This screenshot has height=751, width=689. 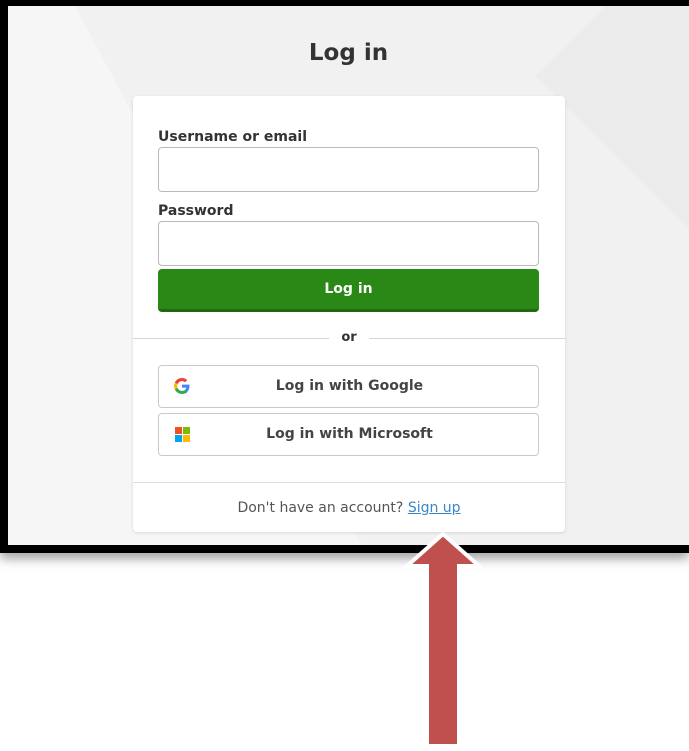 What do you see at coordinates (443, 639) in the screenshot?
I see `arrow-up-annotation-icon` at bounding box center [443, 639].